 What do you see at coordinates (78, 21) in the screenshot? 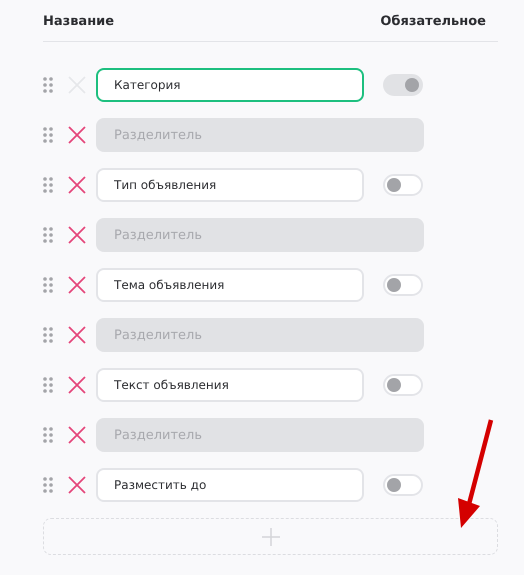
I see `column-header: Название` at bounding box center [78, 21].